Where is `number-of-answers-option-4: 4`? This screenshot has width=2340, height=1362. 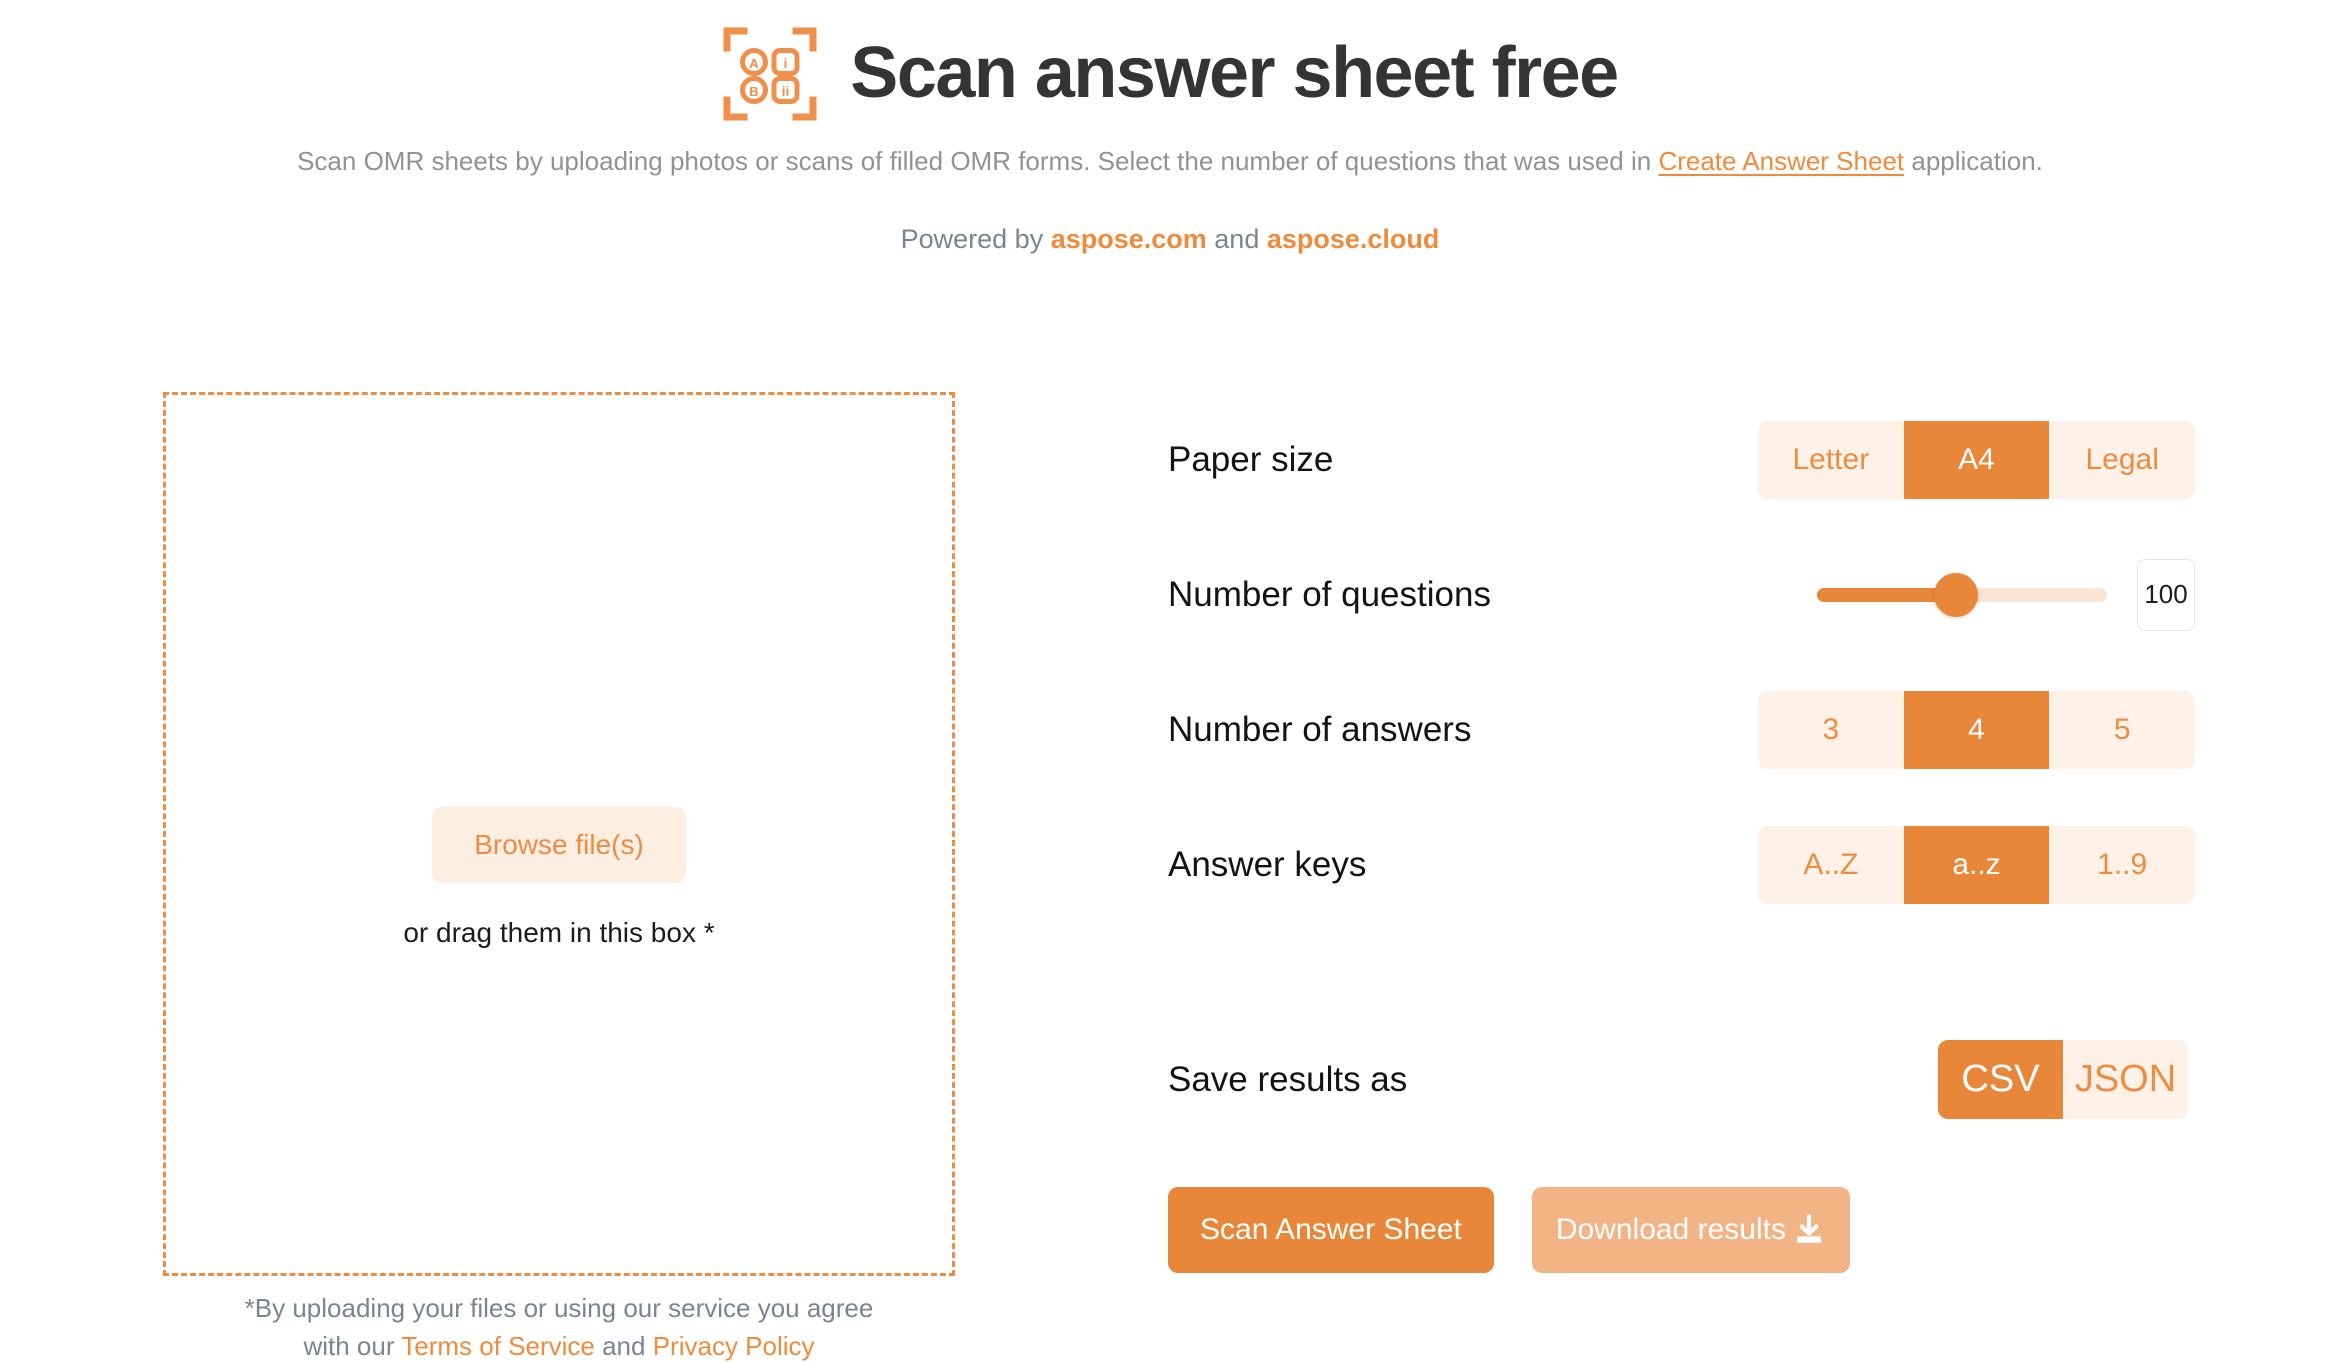
number-of-answers-option-4: 4 is located at coordinates (1976, 729).